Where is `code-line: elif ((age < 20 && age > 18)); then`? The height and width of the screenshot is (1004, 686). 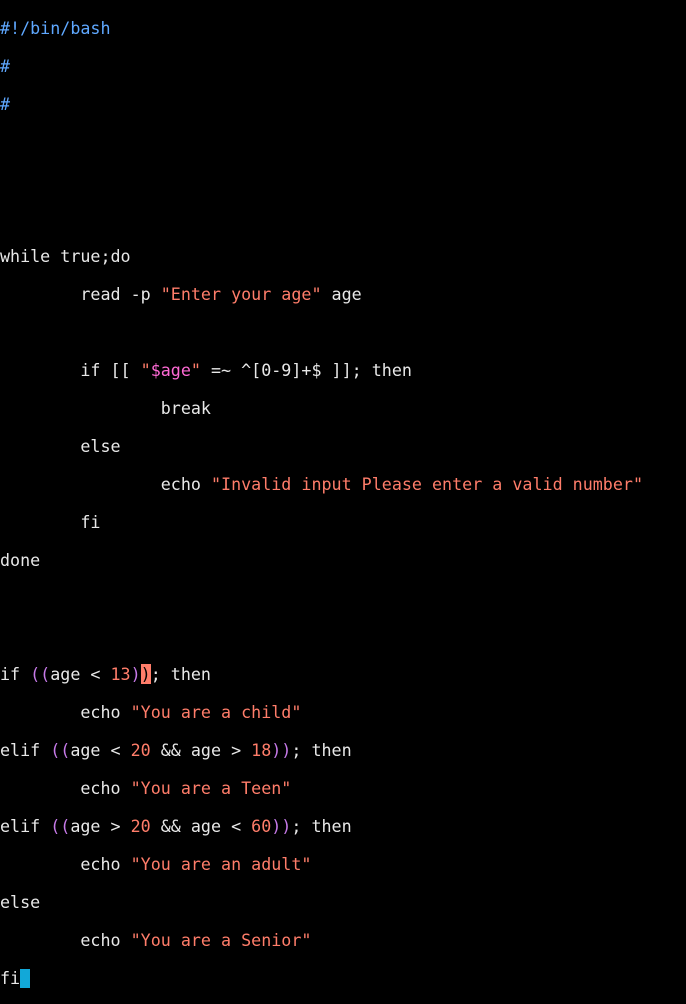
code-line: elif ((age < 20 && age > 18)); then is located at coordinates (343, 750).